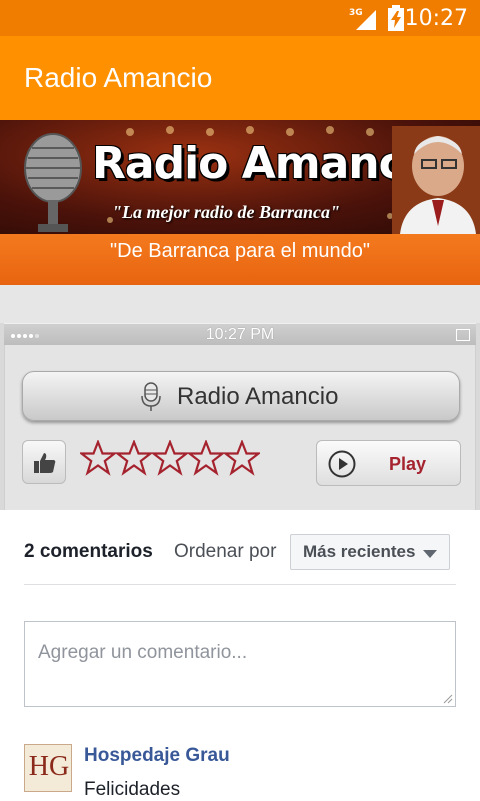 This screenshot has height=801, width=480. Describe the element at coordinates (88, 551) in the screenshot. I see `comment-count: 2 comentarios` at that location.